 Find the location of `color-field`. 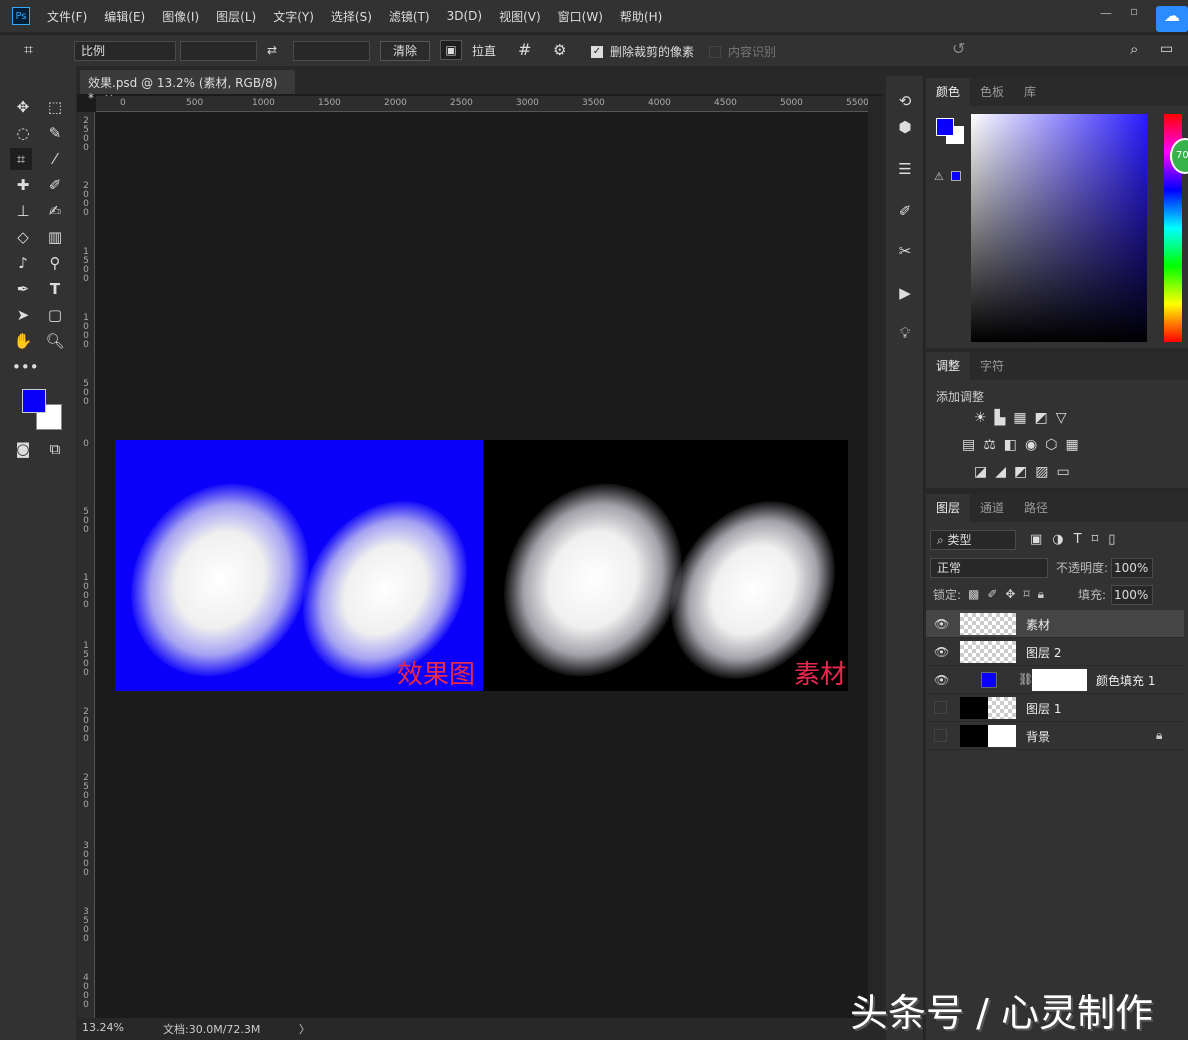

color-field is located at coordinates (1059, 228).